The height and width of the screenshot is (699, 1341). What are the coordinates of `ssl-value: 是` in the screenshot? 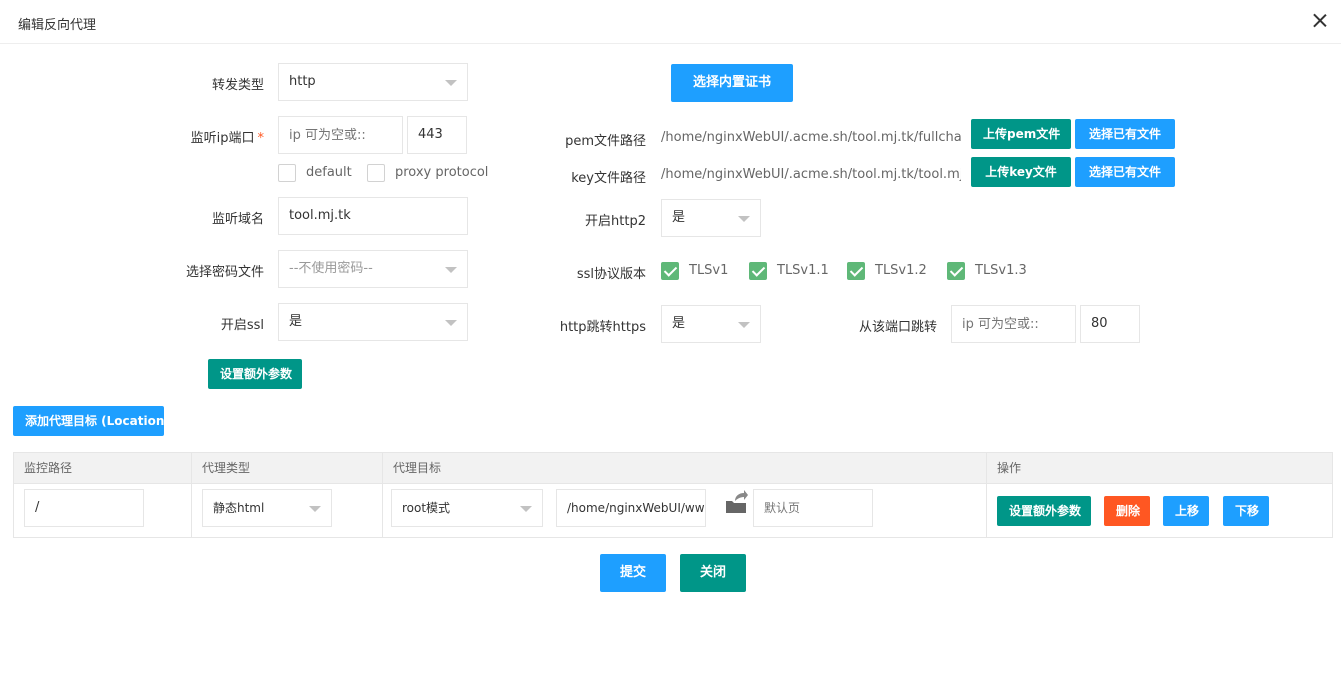 It's located at (296, 321).